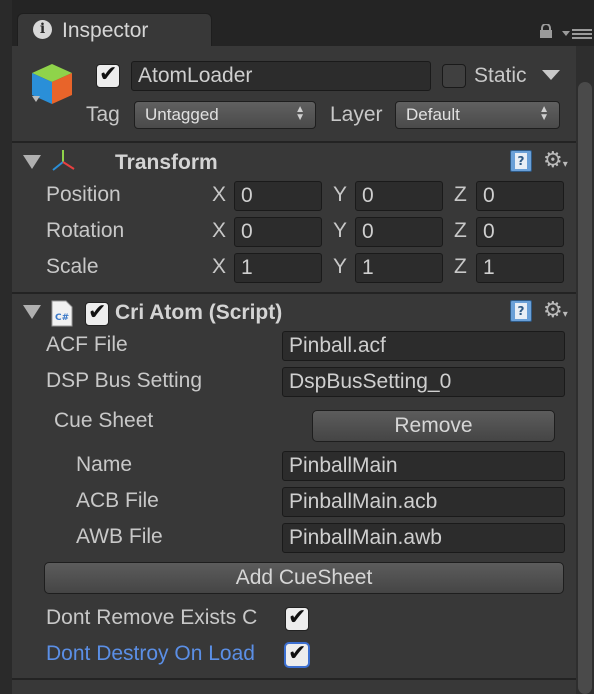  What do you see at coordinates (423, 382) in the screenshot?
I see `dsp-bus-setting-field: DspBusSetting_0` at bounding box center [423, 382].